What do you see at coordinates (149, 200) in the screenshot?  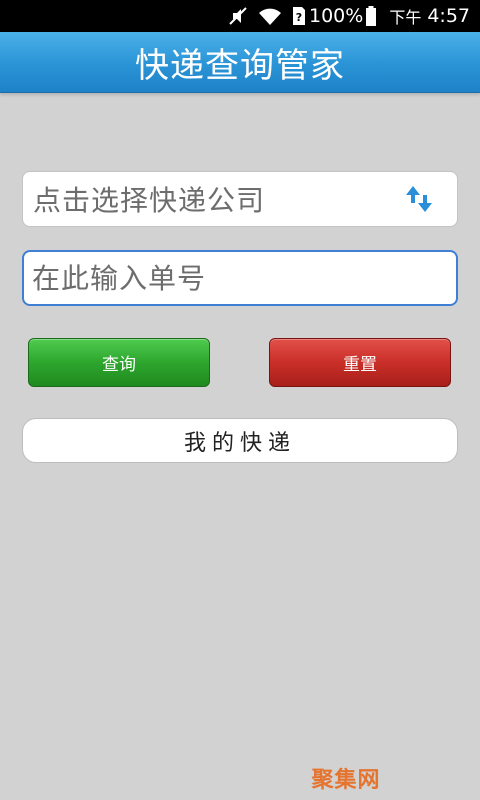 I see `courier-company-placeholder: 点击选择快递公司` at bounding box center [149, 200].